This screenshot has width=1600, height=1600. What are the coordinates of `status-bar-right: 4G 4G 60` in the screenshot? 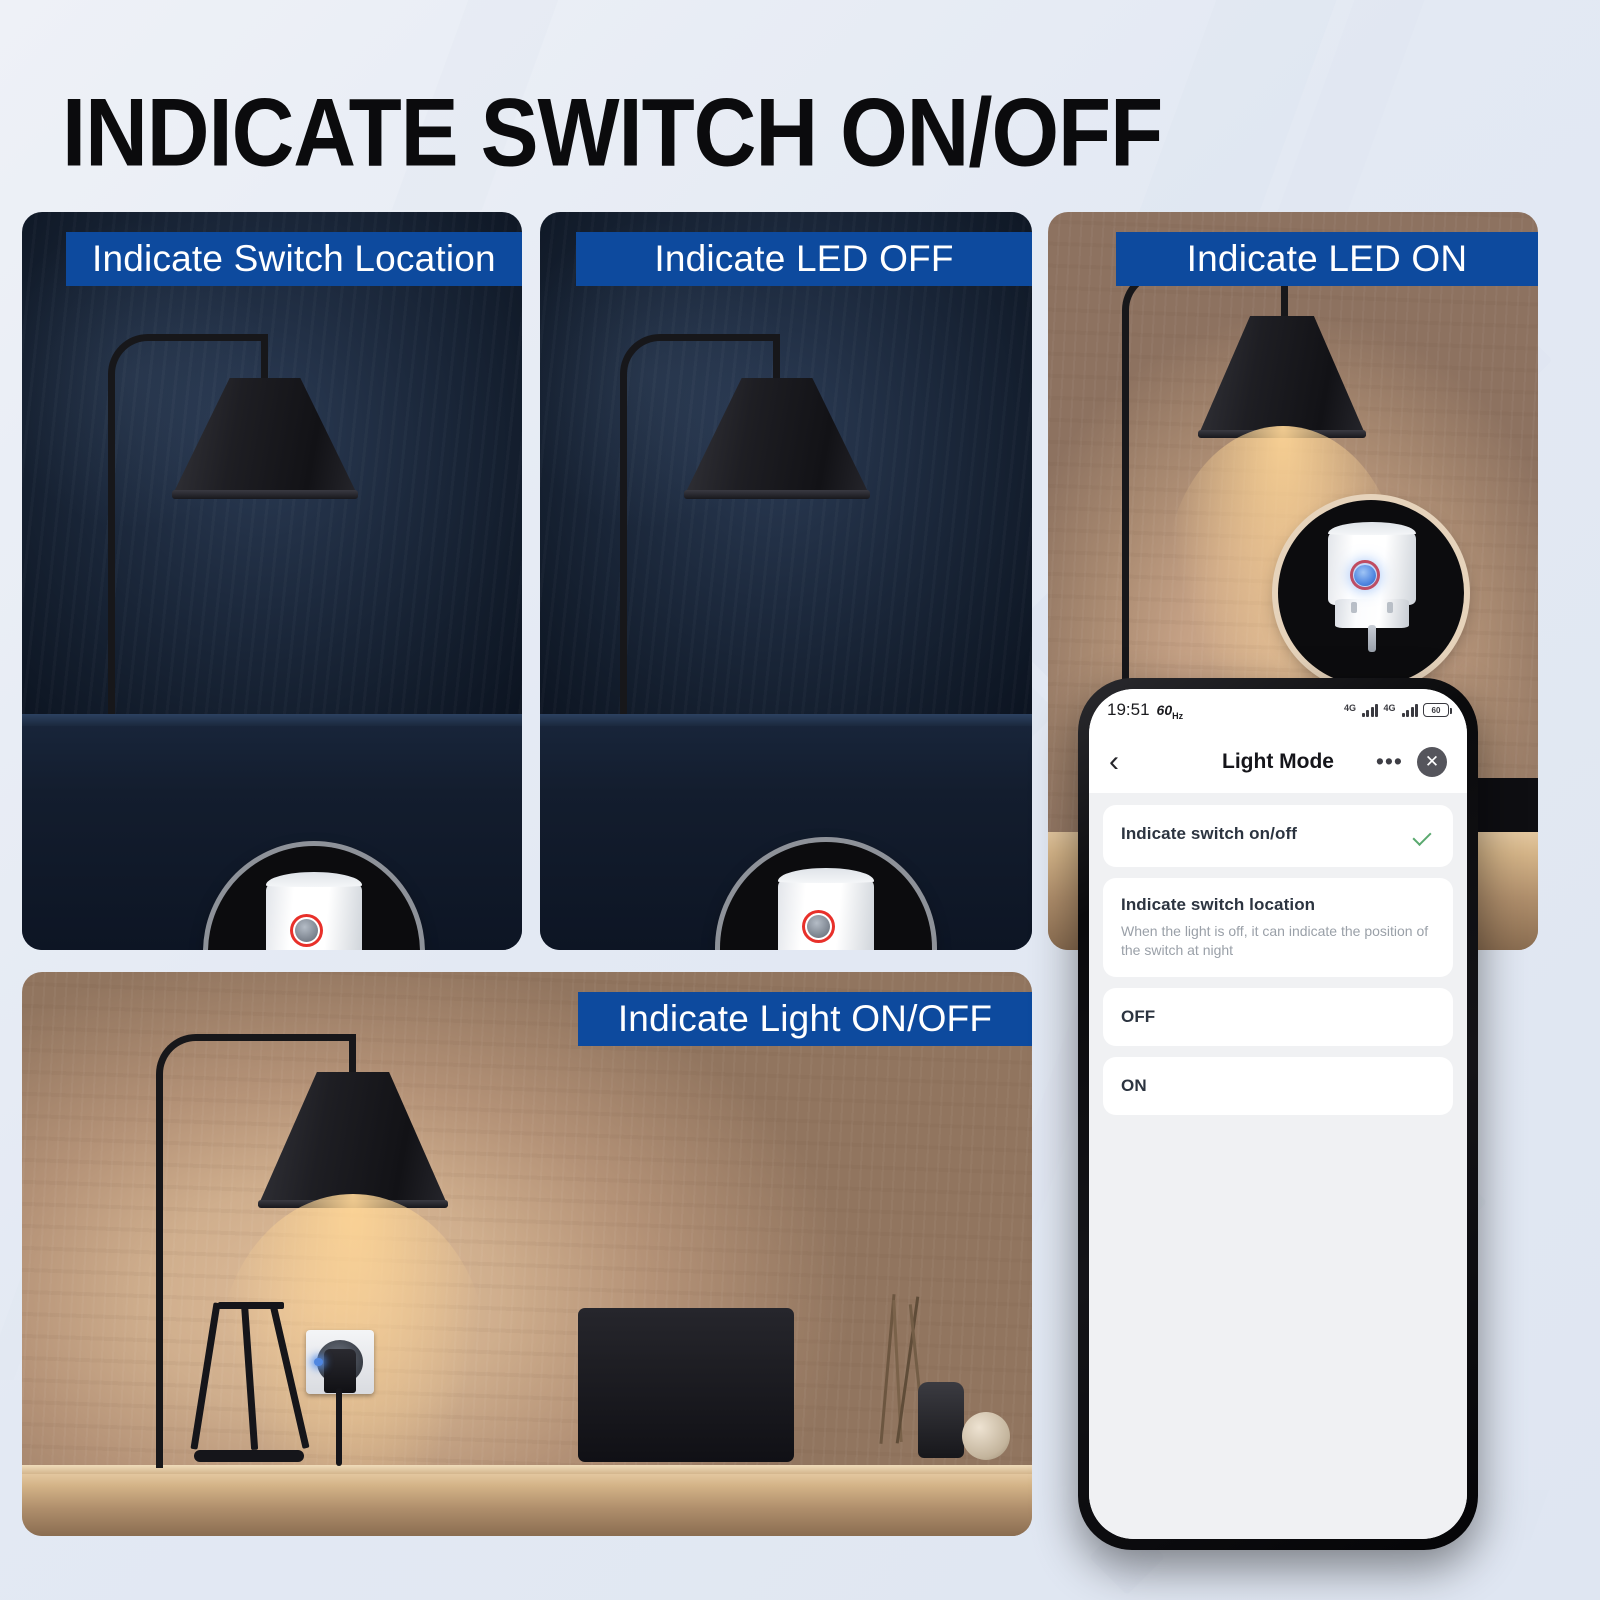 It's located at (1397, 710).